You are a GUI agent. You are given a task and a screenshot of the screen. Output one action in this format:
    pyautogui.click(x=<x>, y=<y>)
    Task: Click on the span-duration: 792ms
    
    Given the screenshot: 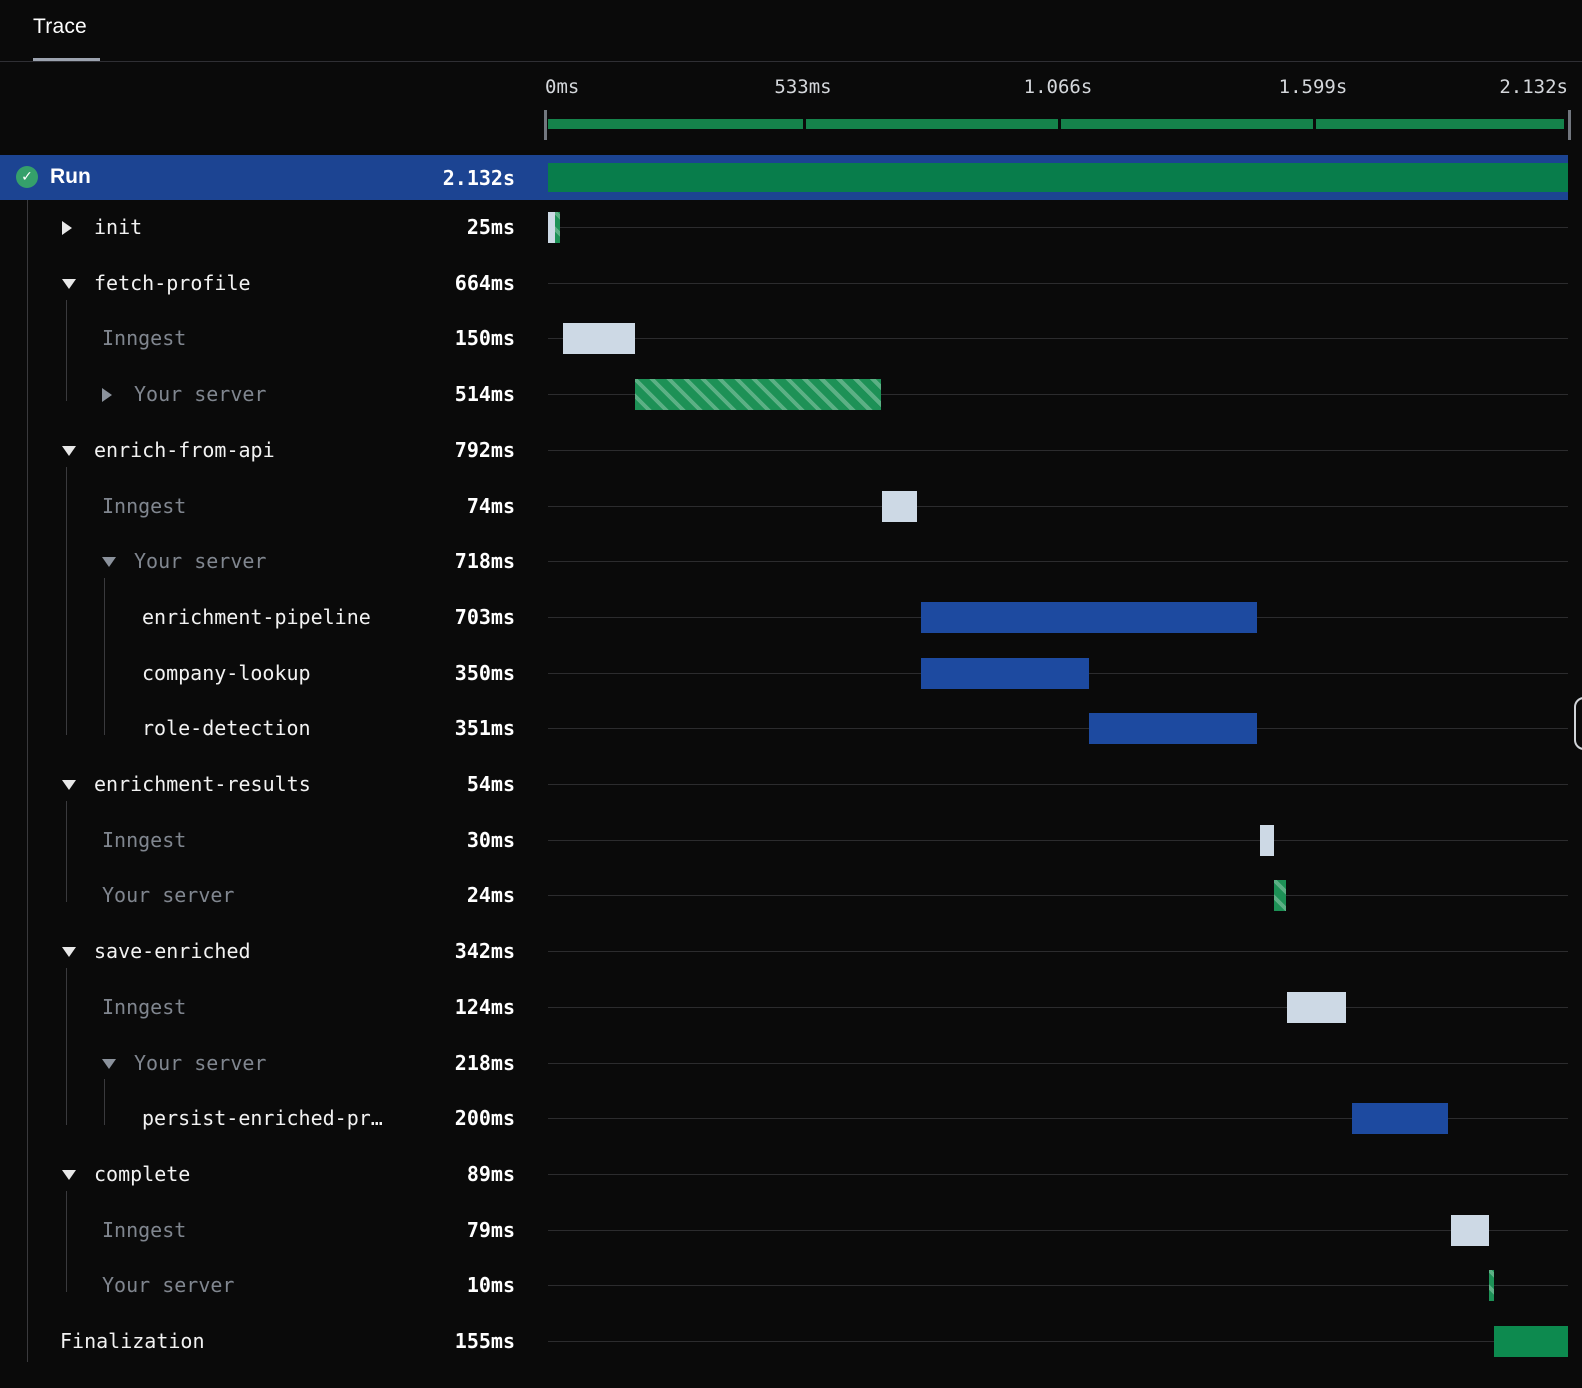 What is the action you would take?
    pyautogui.click(x=484, y=449)
    